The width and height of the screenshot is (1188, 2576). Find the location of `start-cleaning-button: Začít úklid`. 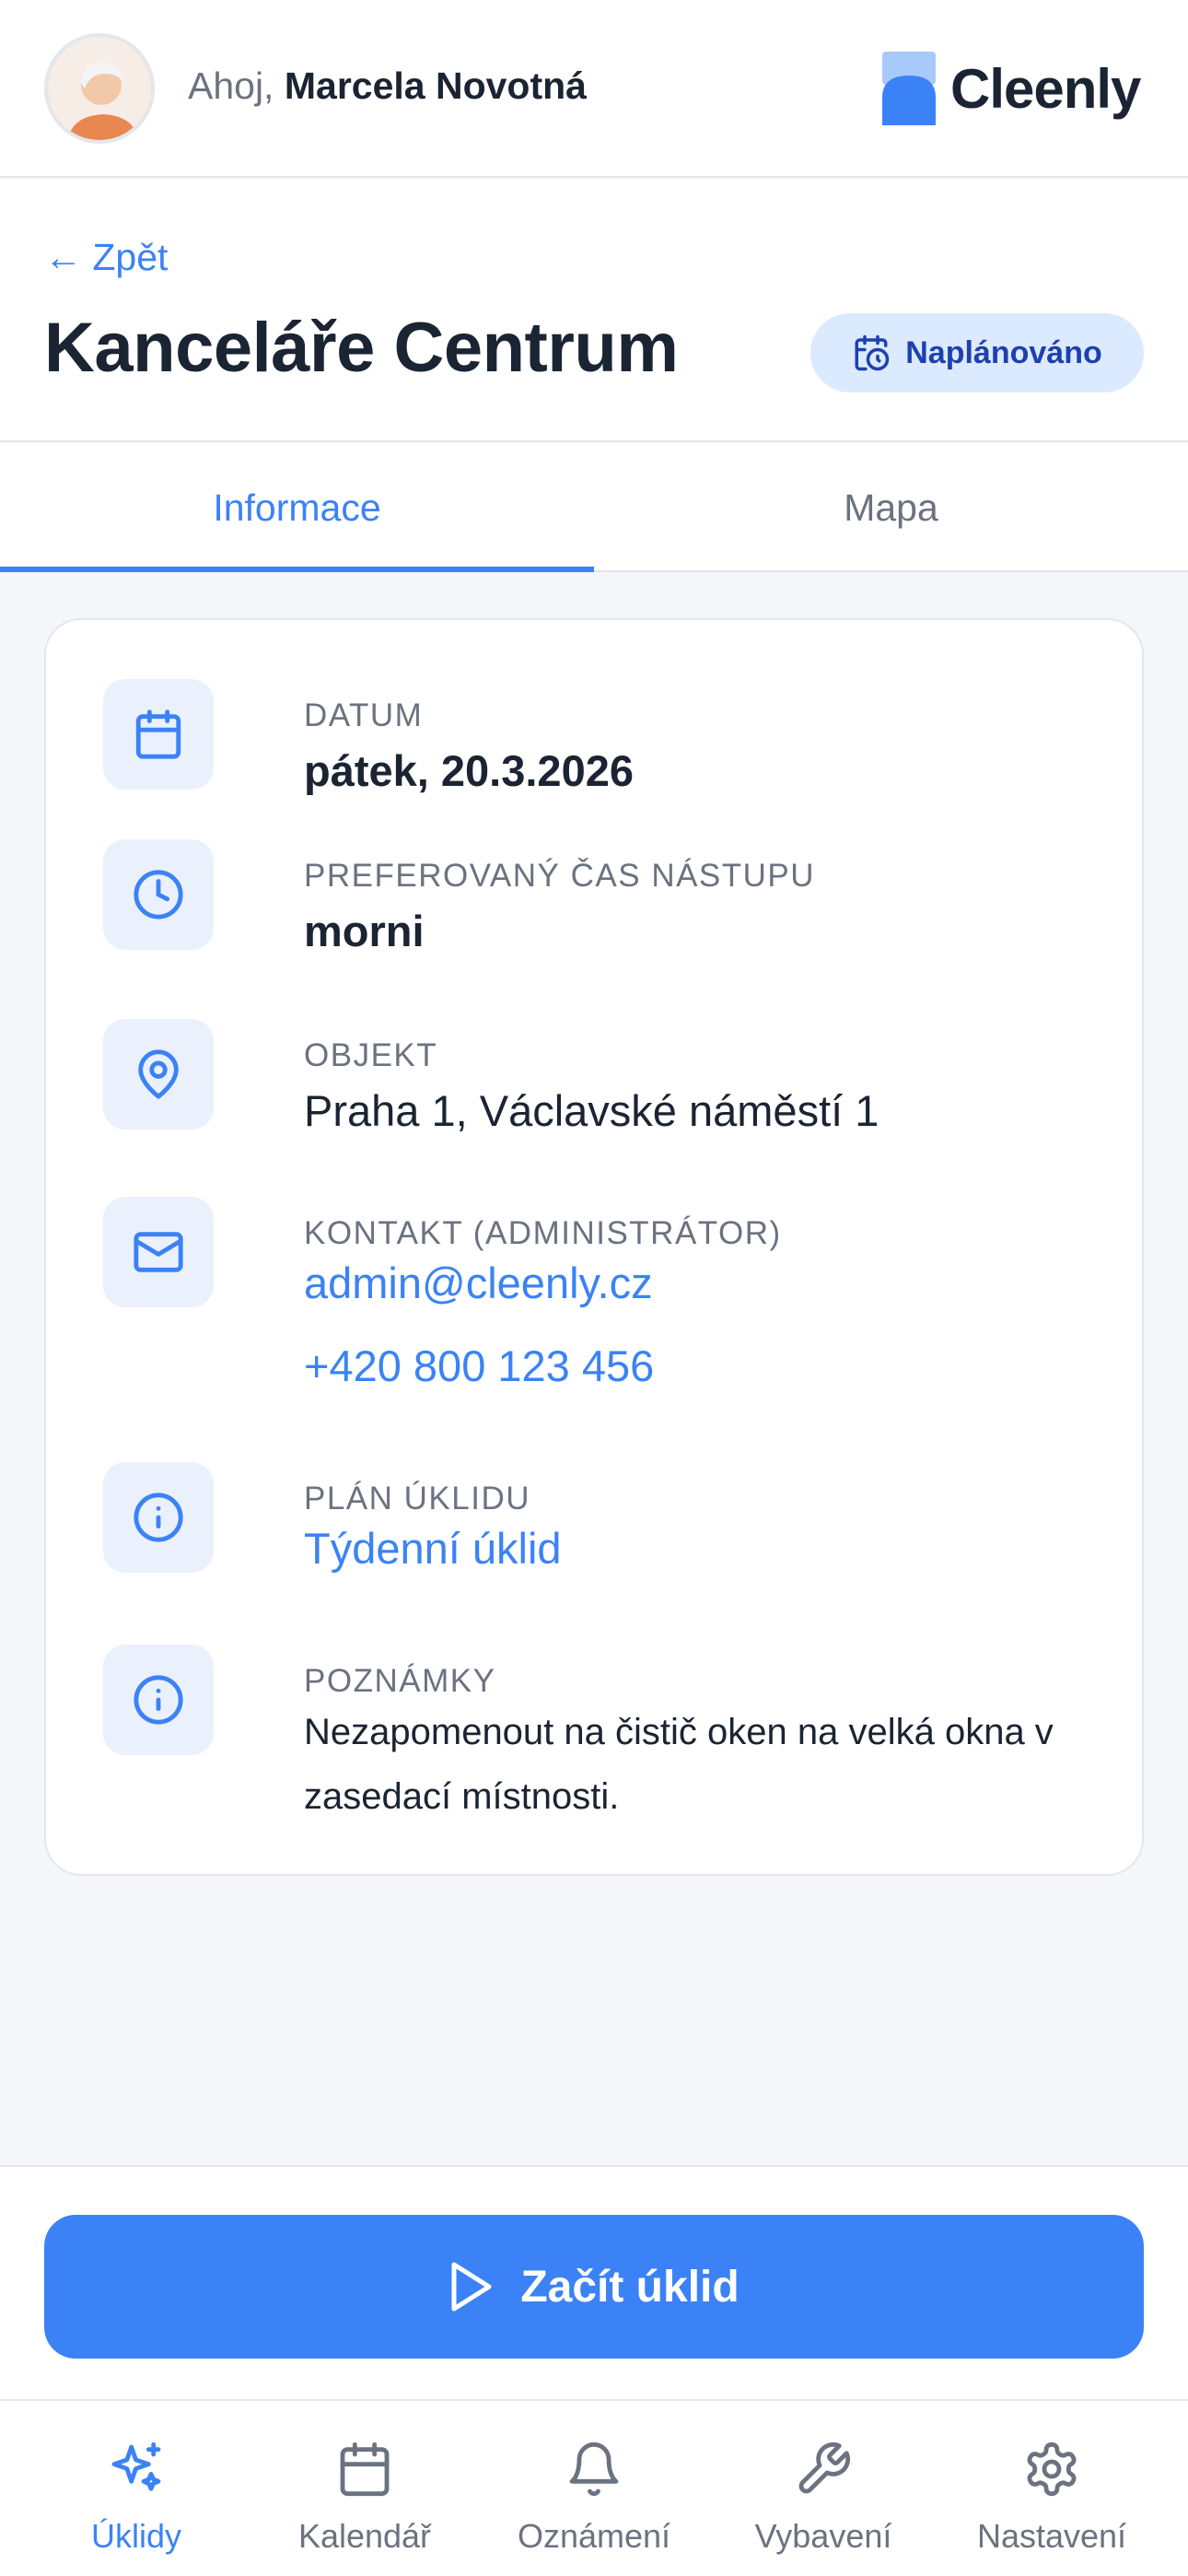

start-cleaning-button: Začít úklid is located at coordinates (594, 2287).